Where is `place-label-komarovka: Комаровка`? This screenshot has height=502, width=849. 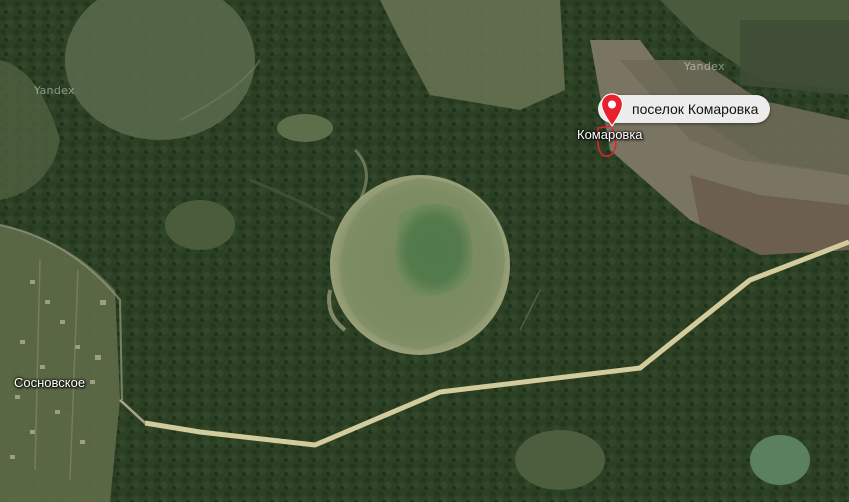
place-label-komarovka: Комаровка is located at coordinates (610, 134).